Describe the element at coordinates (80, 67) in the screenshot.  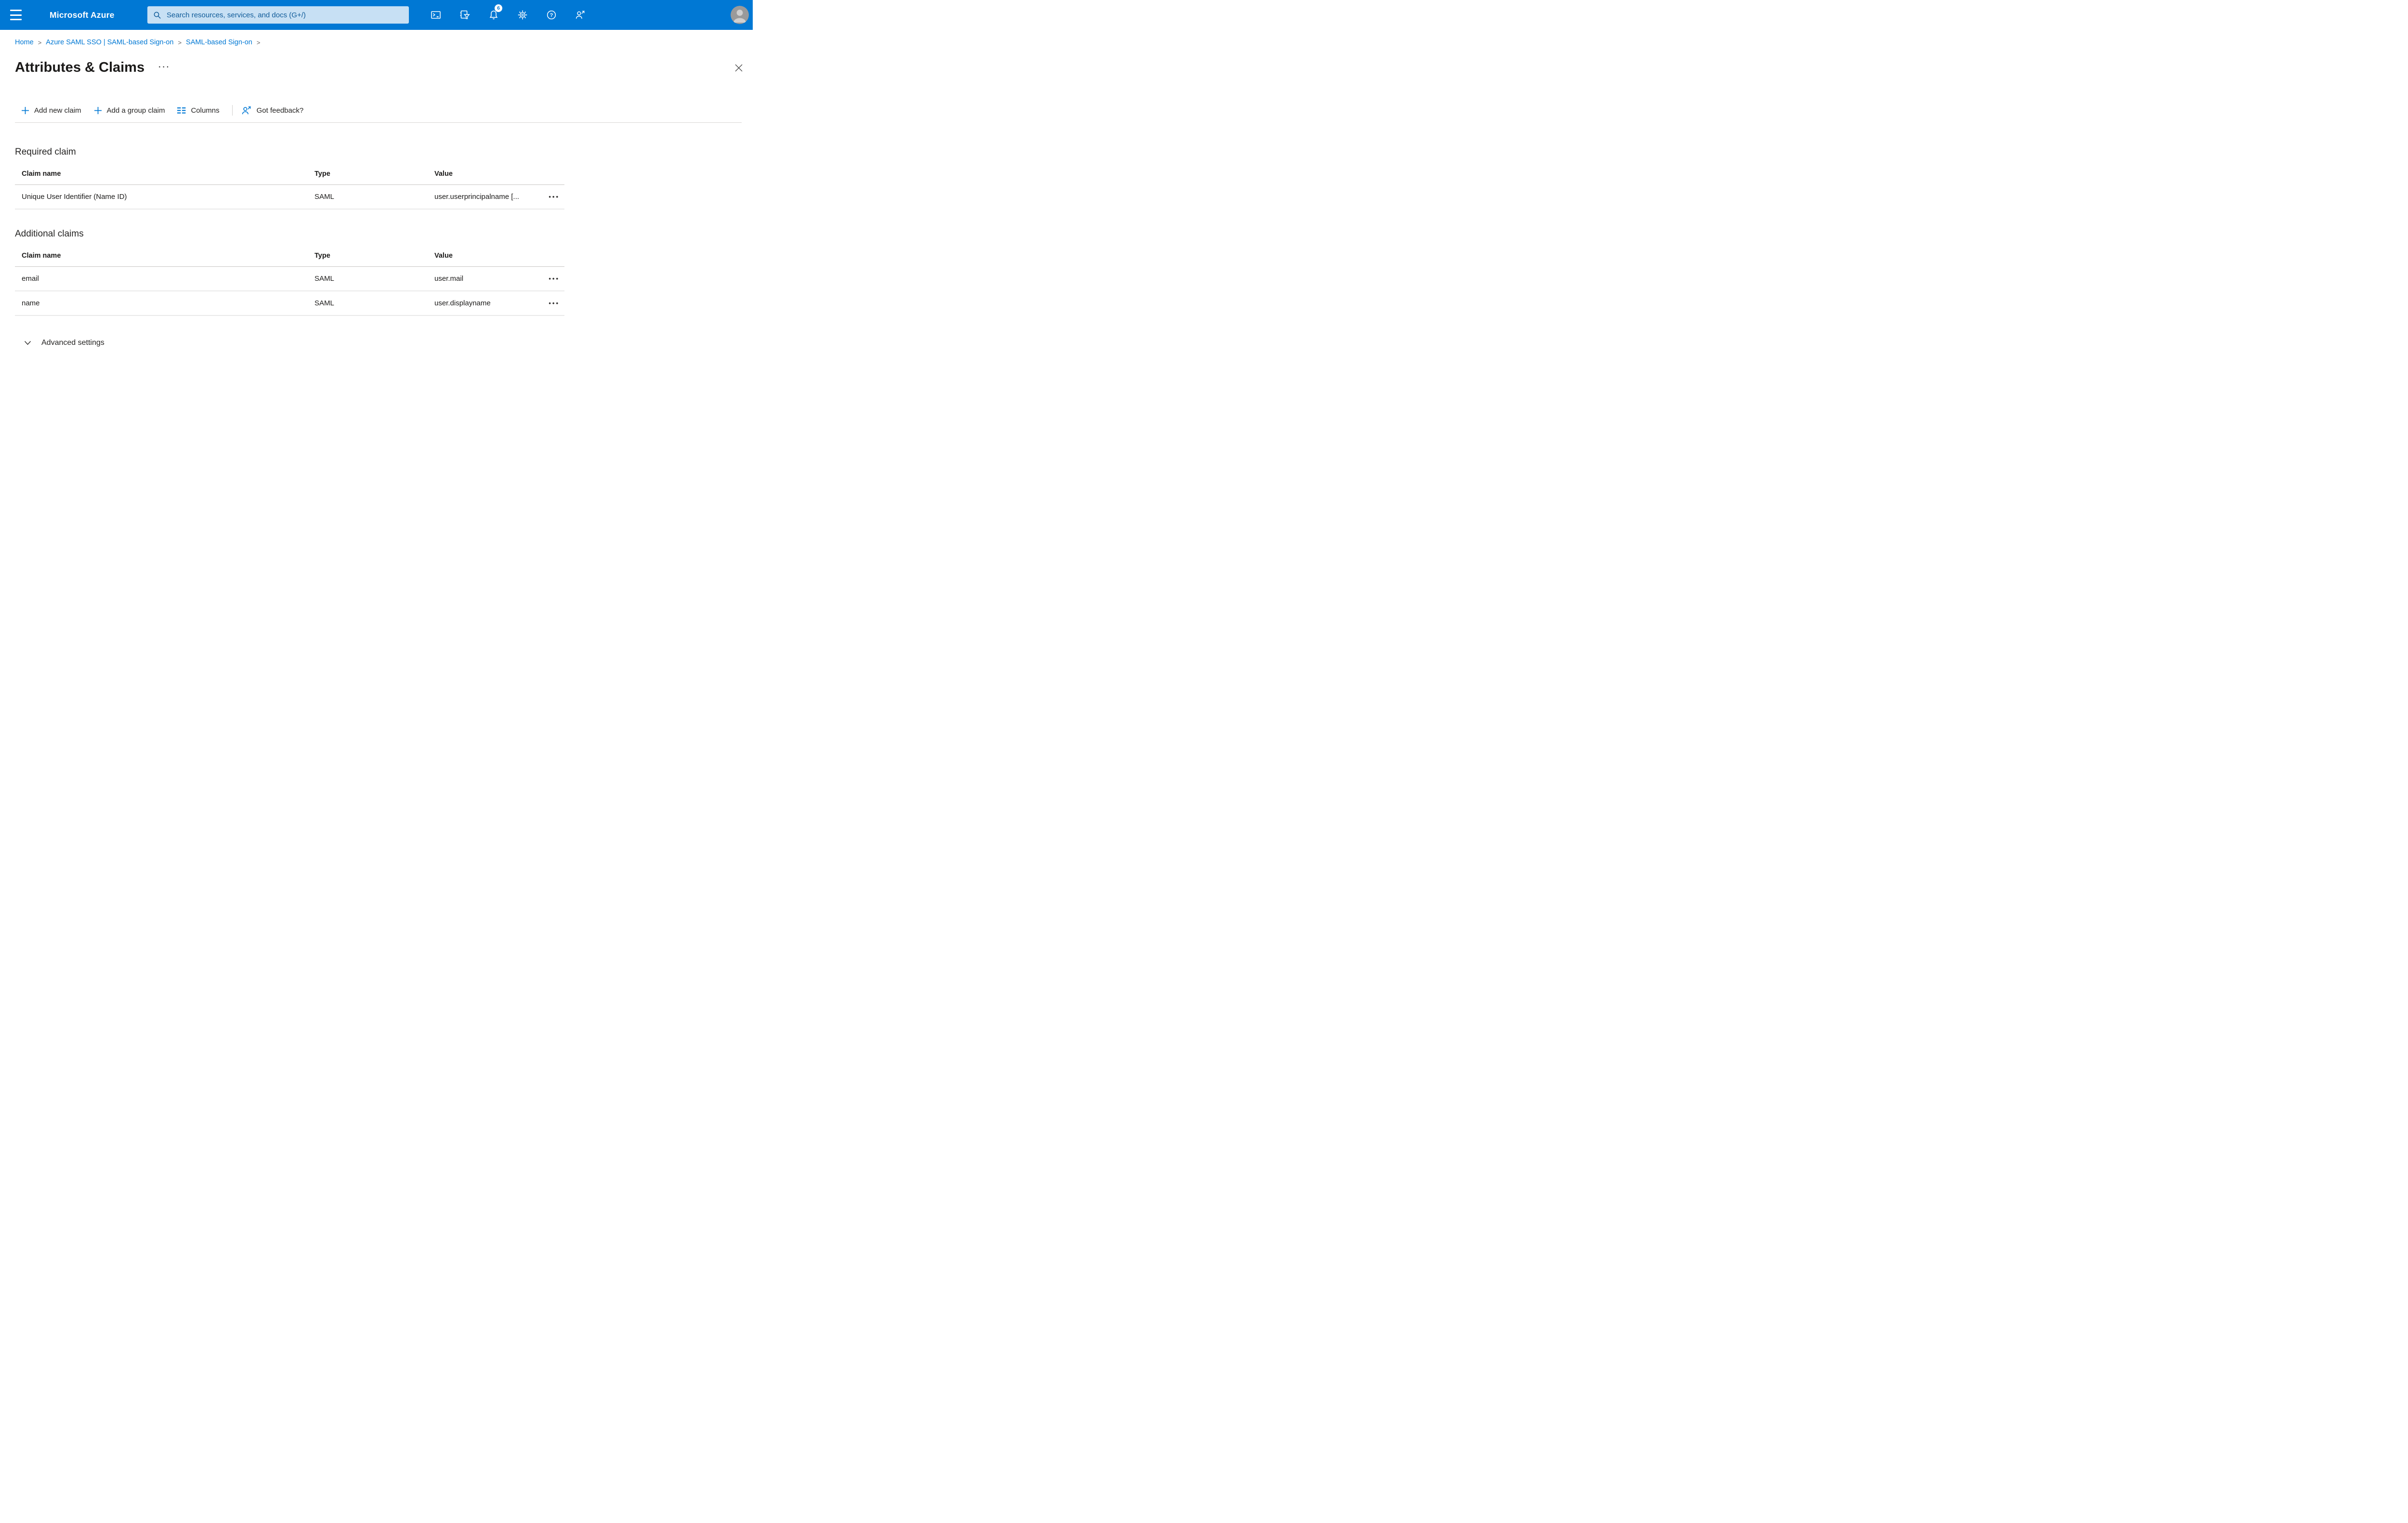
I see `page-title: Attributes & Claims` at that location.